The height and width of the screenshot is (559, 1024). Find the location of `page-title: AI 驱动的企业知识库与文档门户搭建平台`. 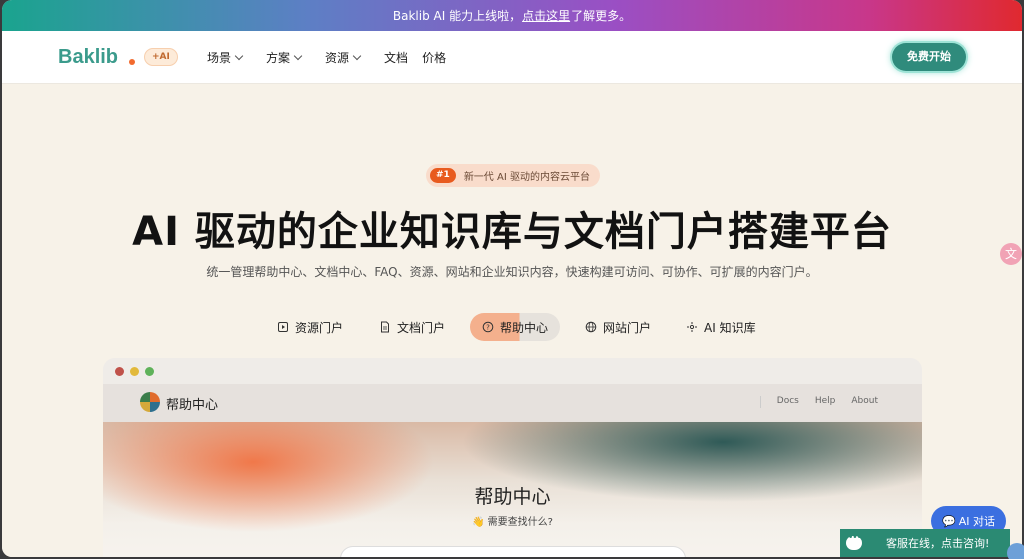

page-title: AI 驱动的企业知识库与文档门户搭建平台 is located at coordinates (512, 232).